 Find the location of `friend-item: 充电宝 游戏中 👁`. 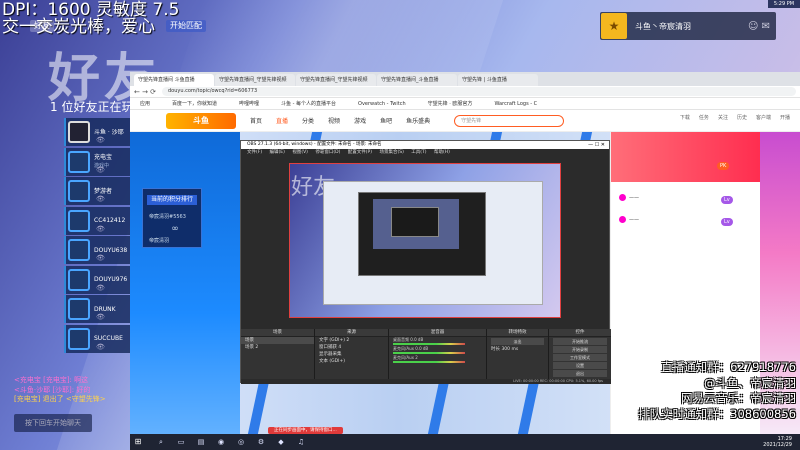

friend-item: 充电宝 游戏中 👁 is located at coordinates (97, 161).